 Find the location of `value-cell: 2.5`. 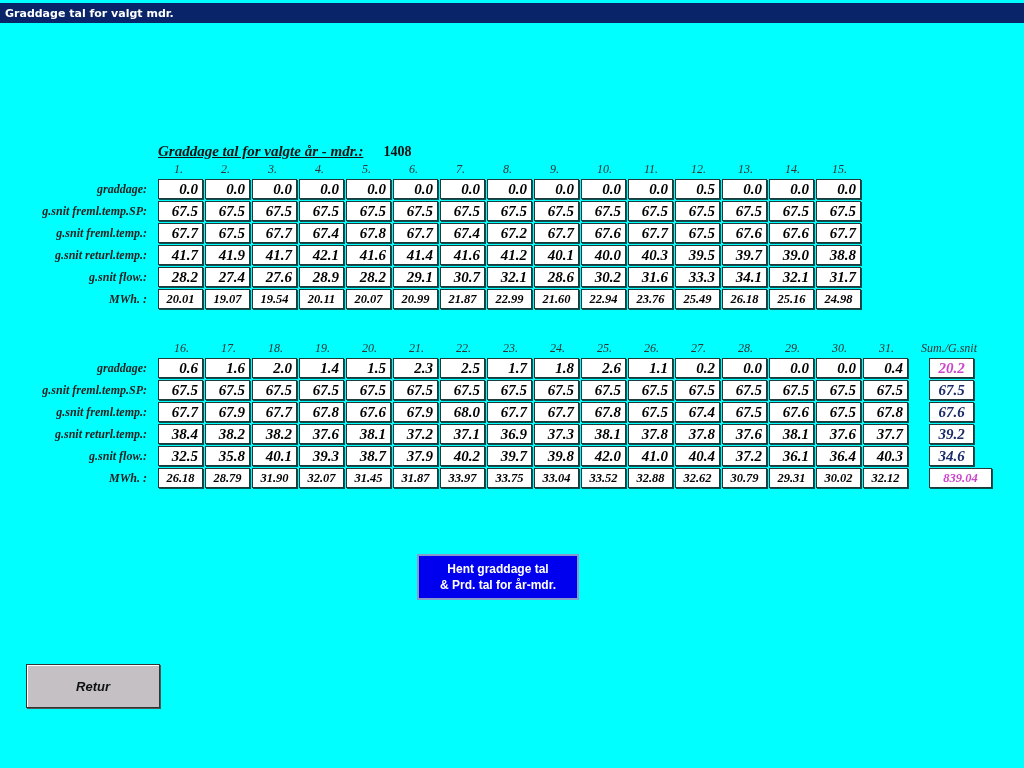

value-cell: 2.5 is located at coordinates (462, 368).